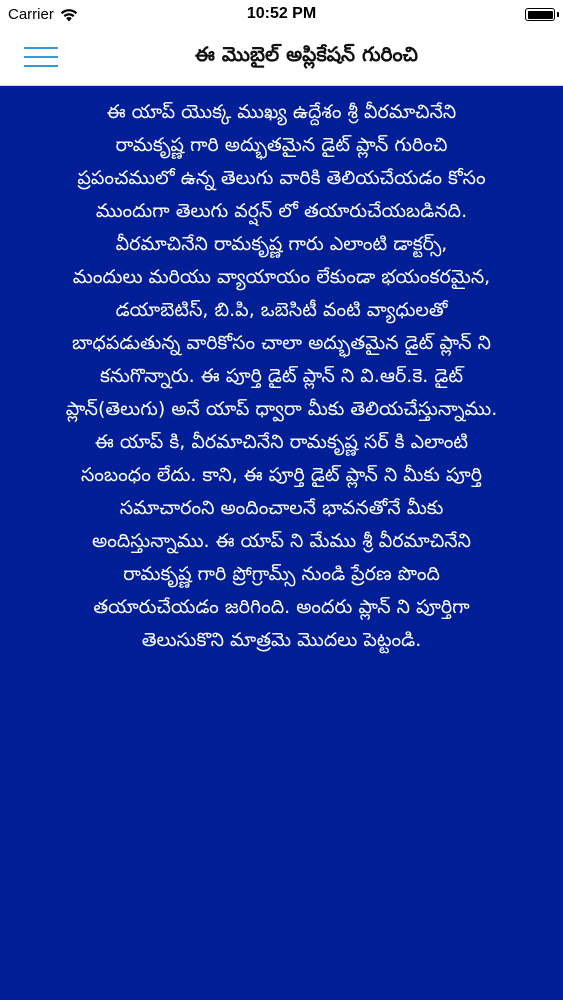 The width and height of the screenshot is (563, 1000). Describe the element at coordinates (306, 54) in the screenshot. I see `page-title: ఈ మొబైల్ అప్లికేషన్ గురించి` at that location.